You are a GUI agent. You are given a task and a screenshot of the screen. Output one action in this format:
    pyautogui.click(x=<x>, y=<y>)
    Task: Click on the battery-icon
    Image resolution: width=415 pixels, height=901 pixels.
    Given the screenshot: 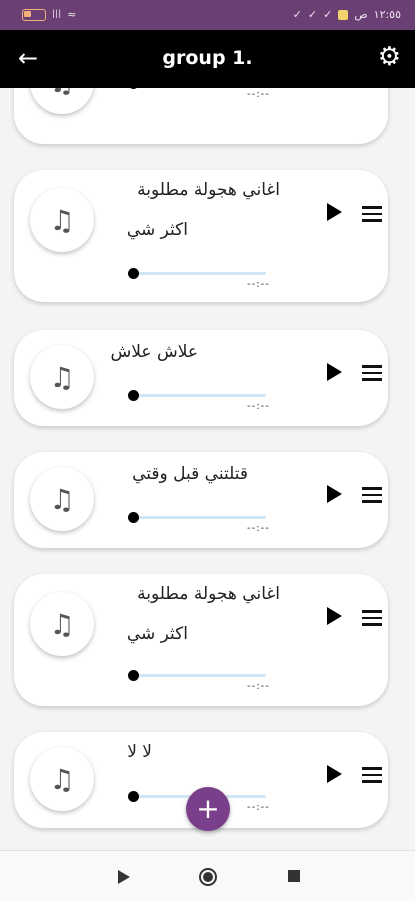 What is the action you would take?
    pyautogui.click(x=34, y=14)
    